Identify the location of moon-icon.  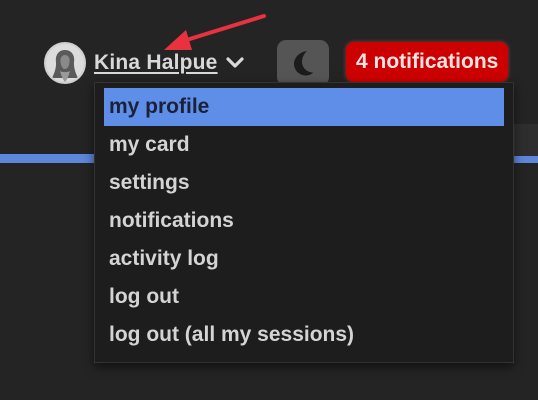
(304, 63).